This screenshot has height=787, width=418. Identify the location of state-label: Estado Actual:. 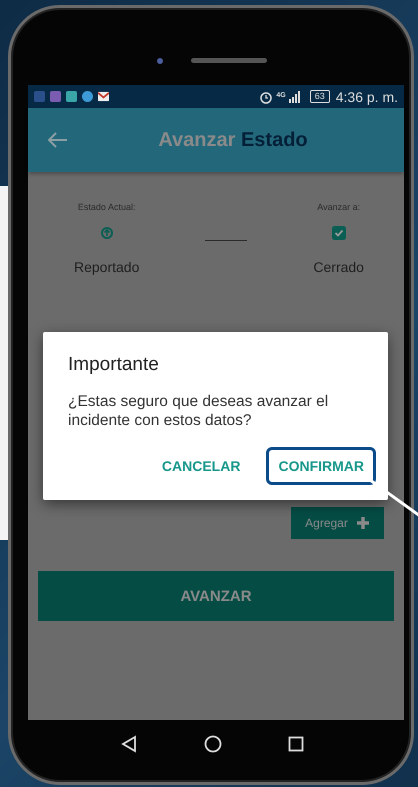
(107, 207).